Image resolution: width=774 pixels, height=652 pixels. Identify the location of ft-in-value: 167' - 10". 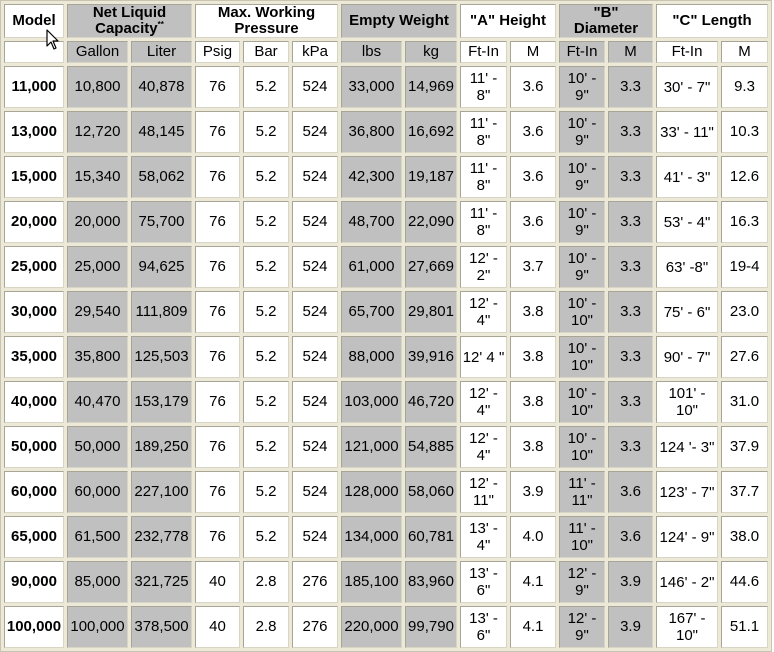
(687, 627).